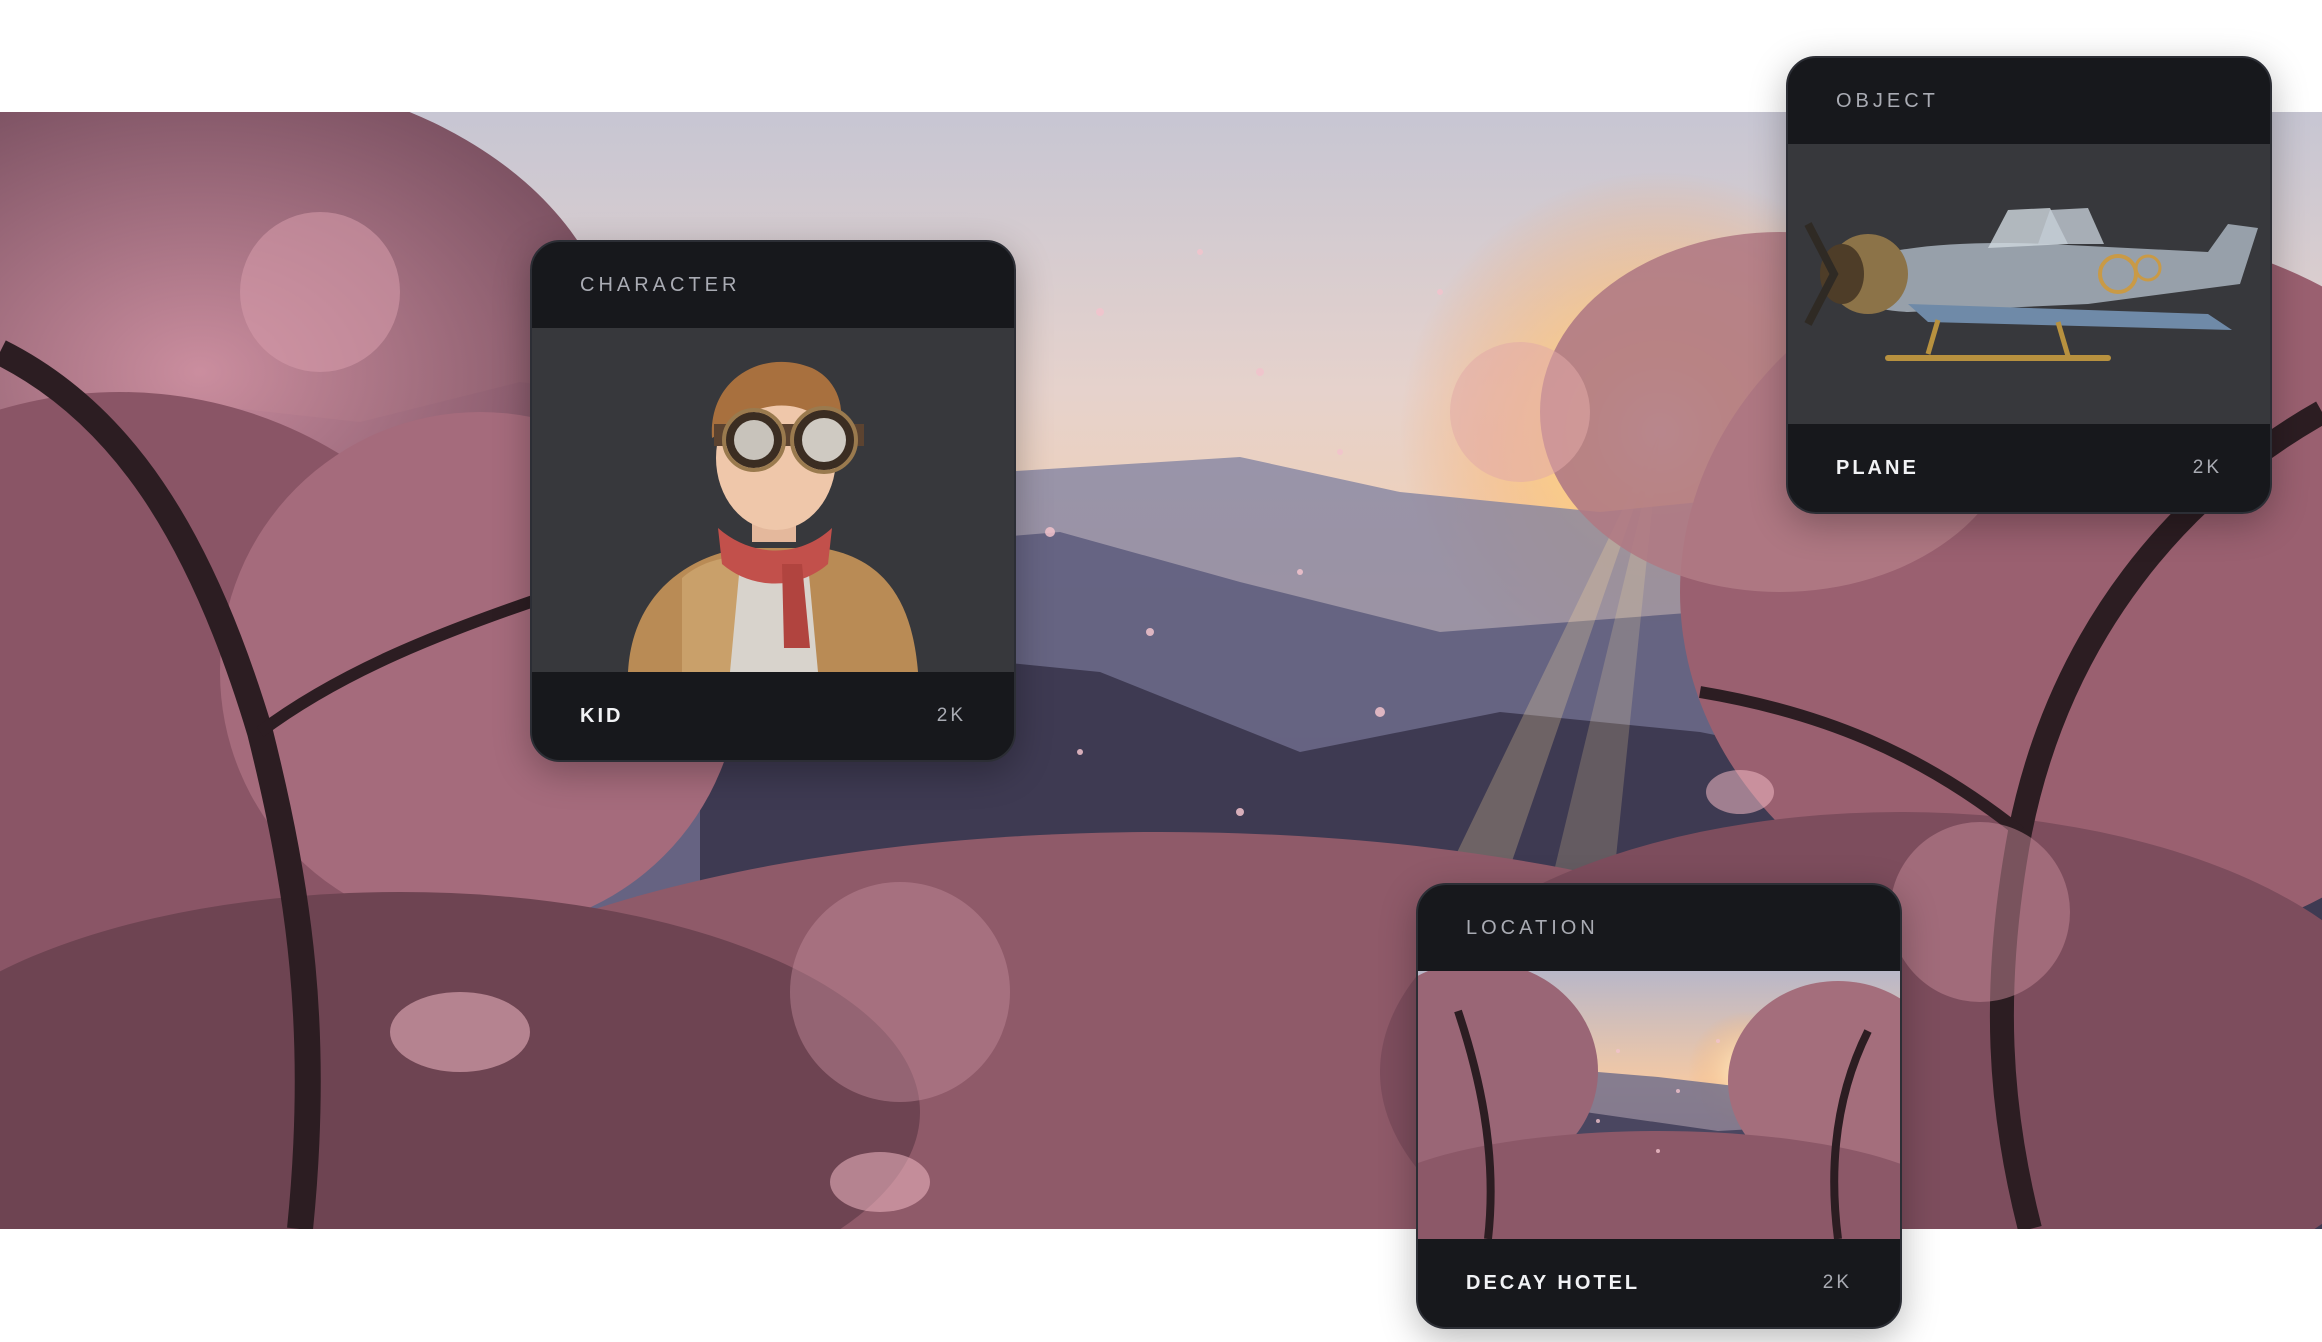  I want to click on object-card-header: OBJECT, so click(2029, 101).